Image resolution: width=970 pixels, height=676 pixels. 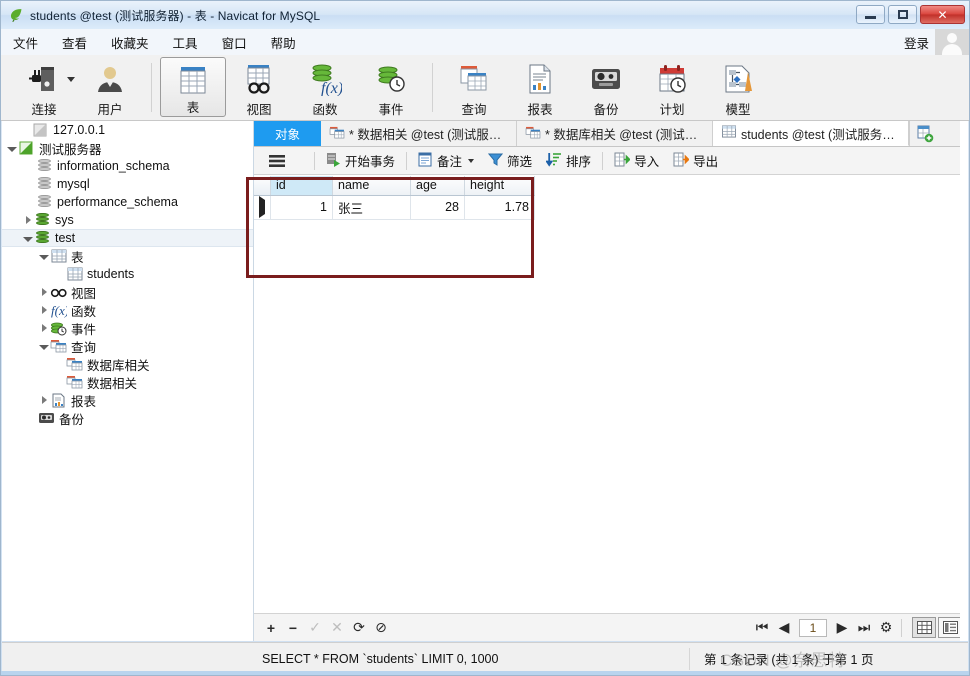 I want to click on first-page-button: ⏮, so click(x=762, y=628).